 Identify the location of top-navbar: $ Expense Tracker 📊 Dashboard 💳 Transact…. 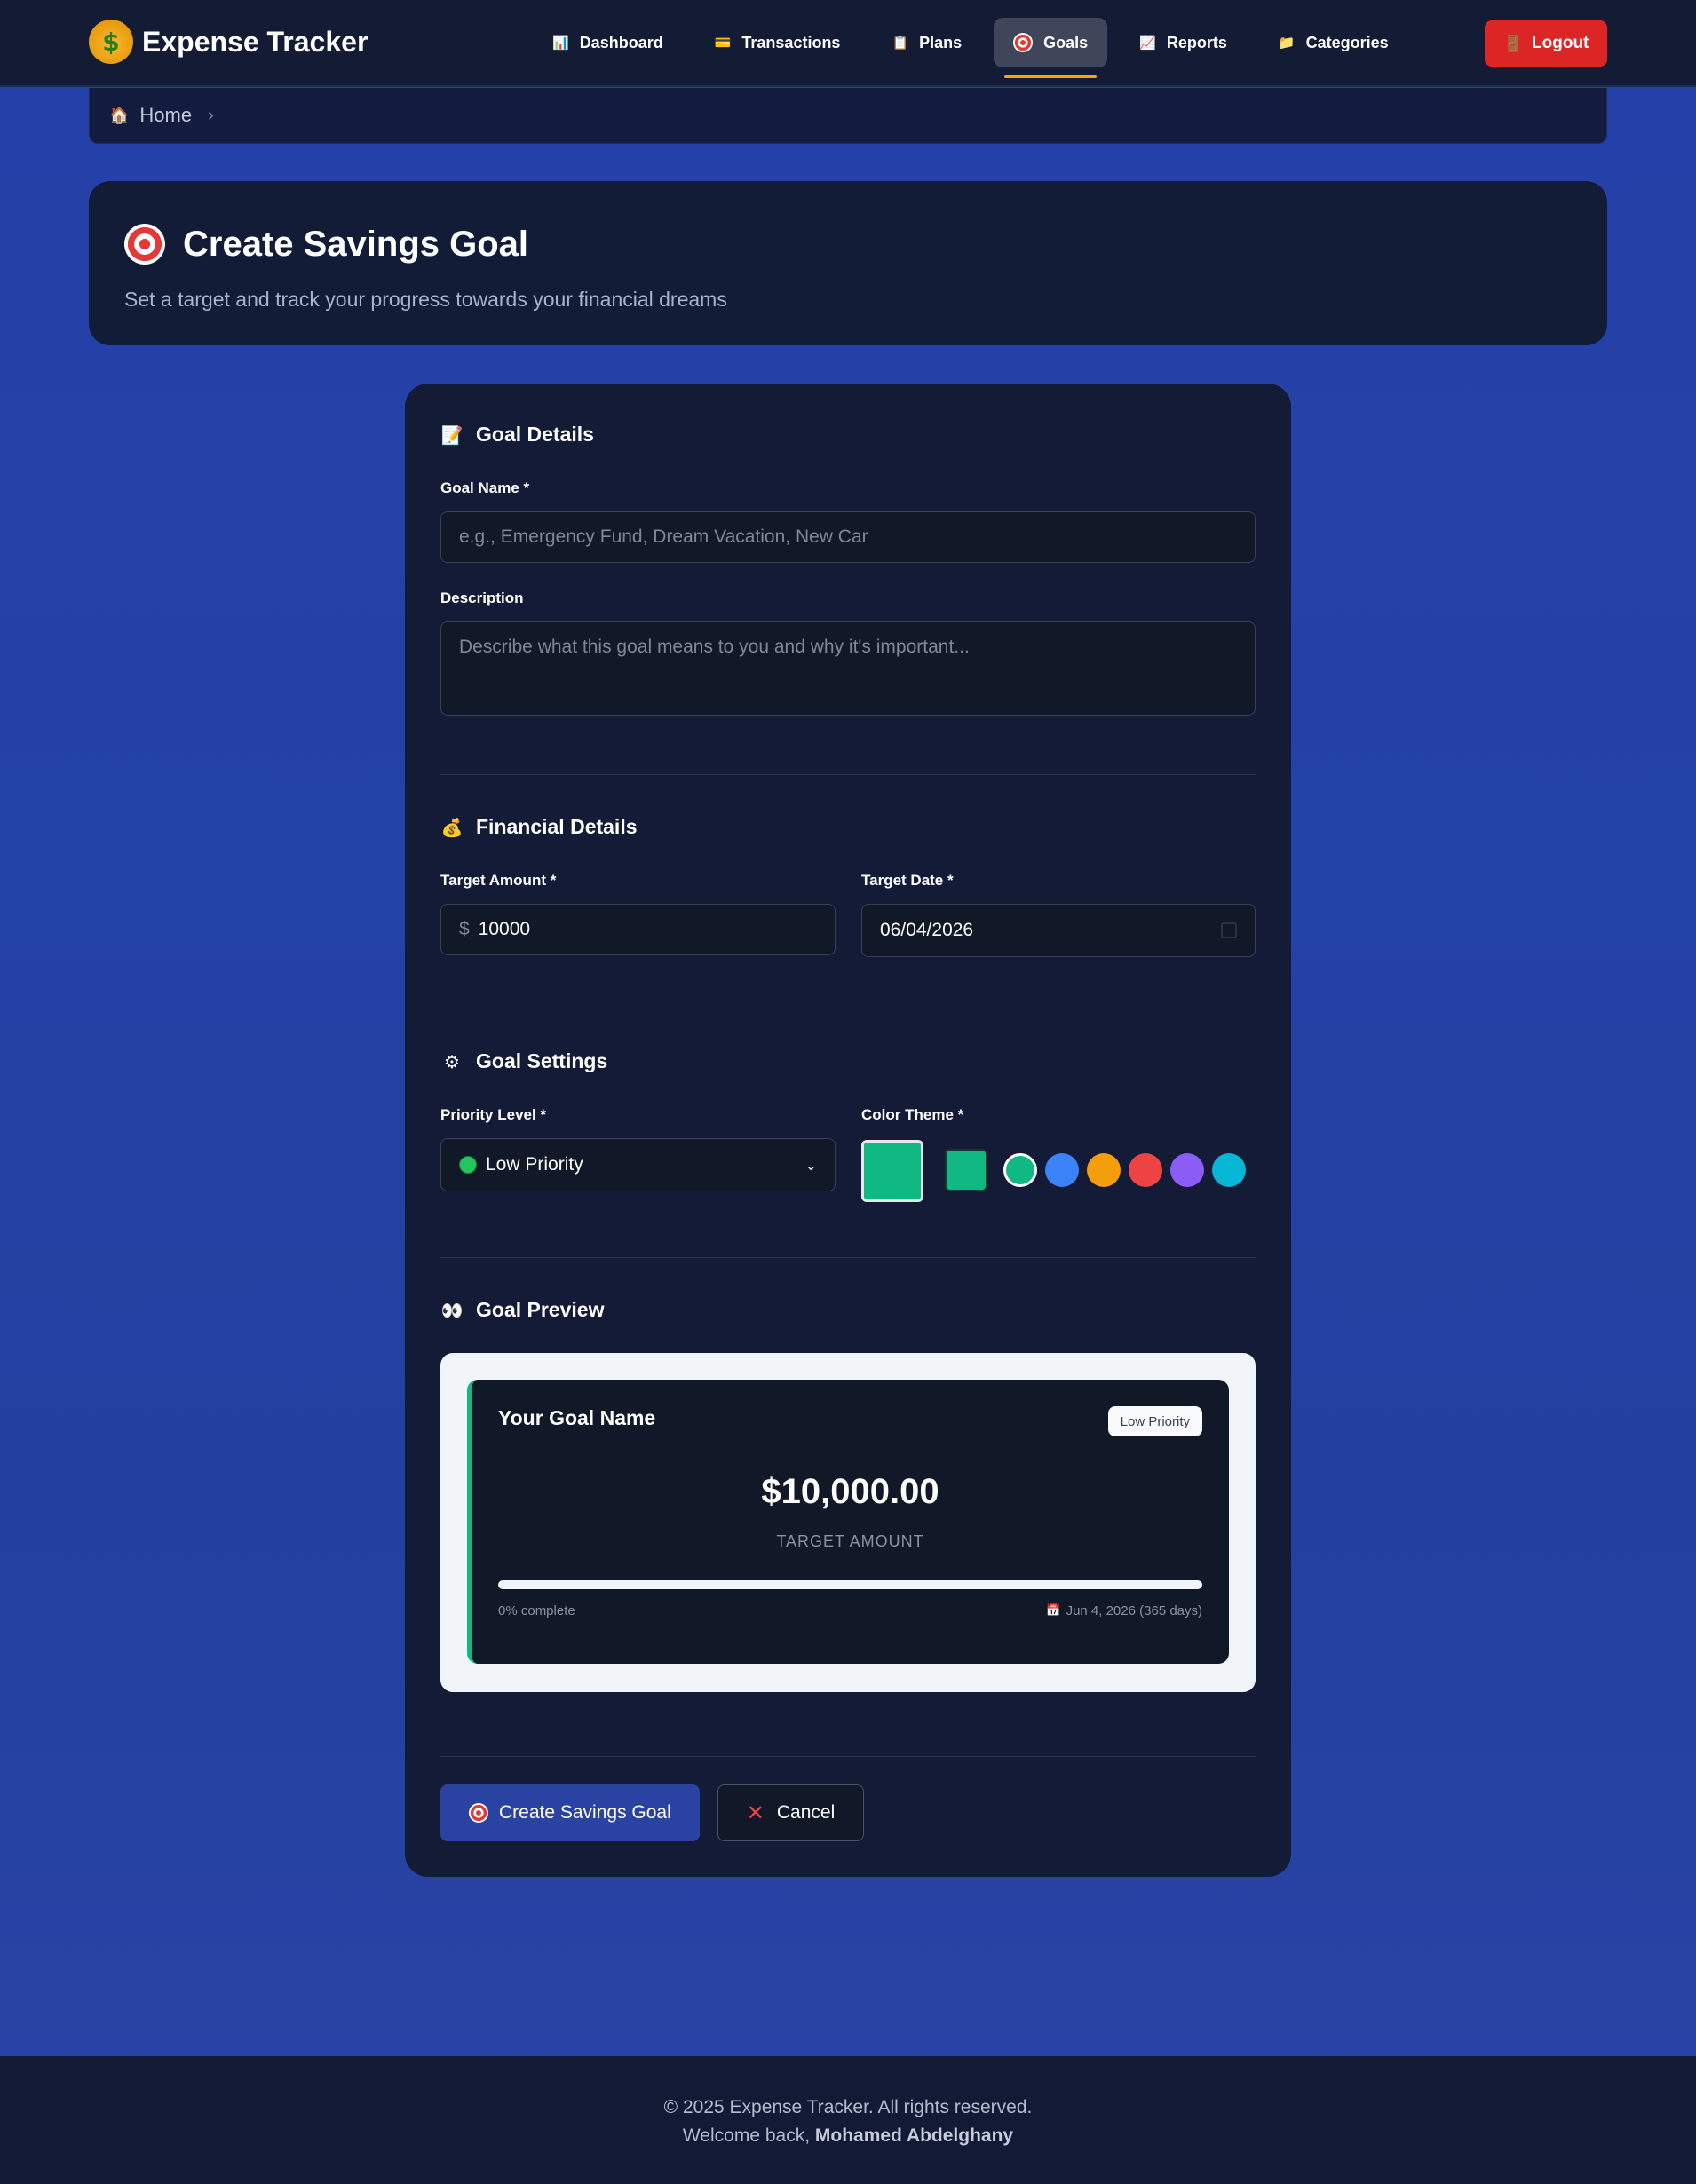
(848, 43).